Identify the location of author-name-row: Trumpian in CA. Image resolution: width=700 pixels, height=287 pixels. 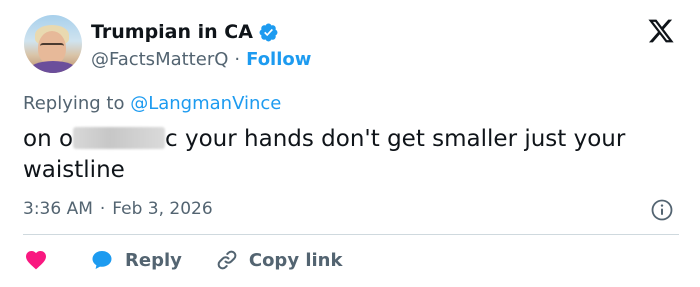
(185, 32).